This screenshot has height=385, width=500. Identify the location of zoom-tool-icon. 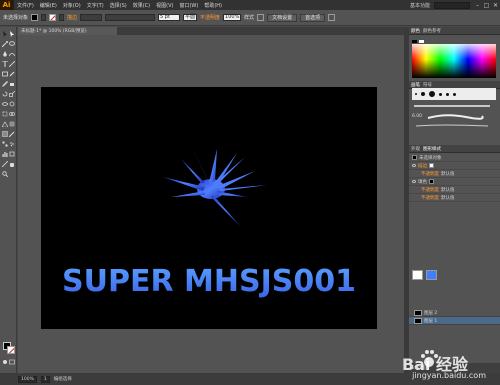
(5, 174).